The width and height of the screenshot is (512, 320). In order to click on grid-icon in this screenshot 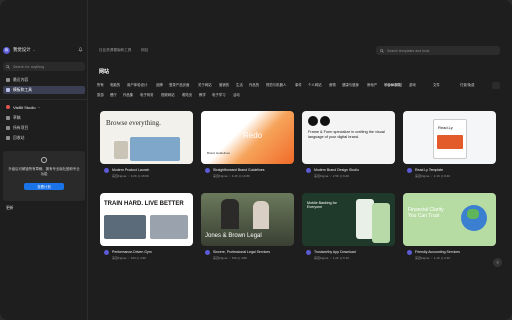, I will do `click(8, 128)`.